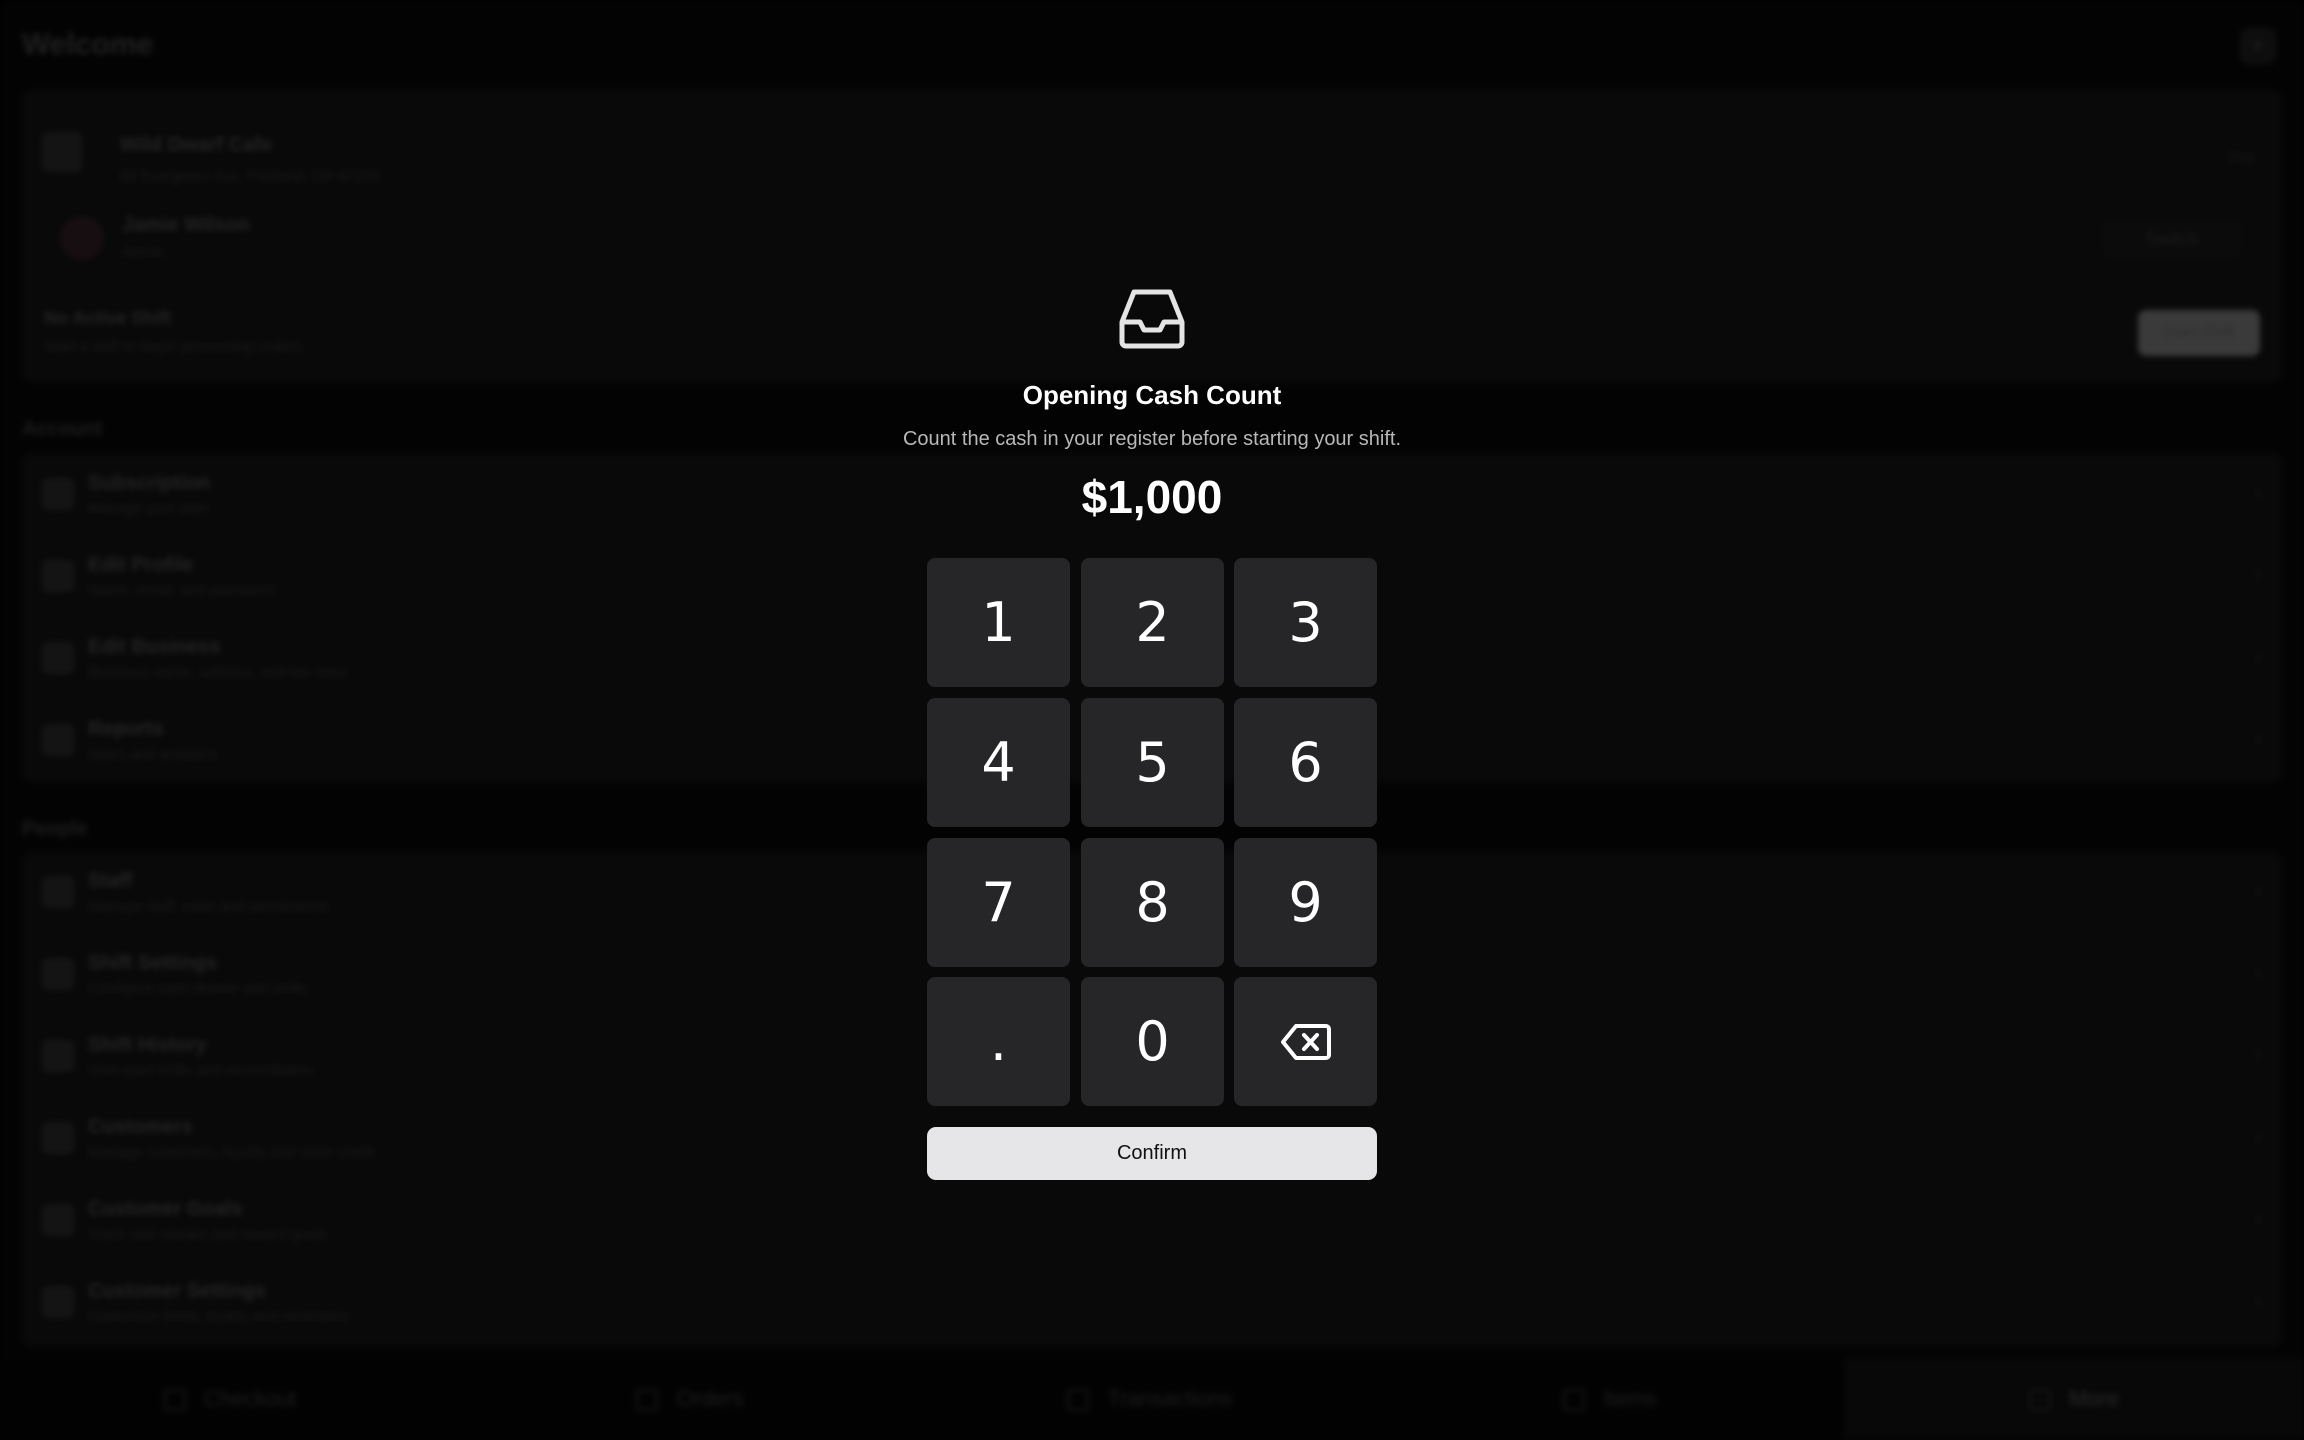 The width and height of the screenshot is (2304, 1440). What do you see at coordinates (998, 902) in the screenshot?
I see `key-7: 7` at bounding box center [998, 902].